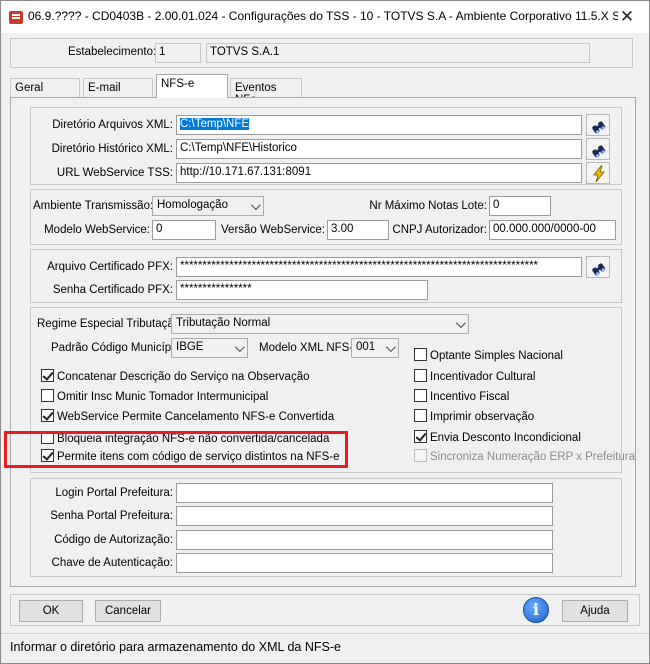 This screenshot has width=650, height=664. I want to click on chave-autenticacao-input, so click(364, 563).